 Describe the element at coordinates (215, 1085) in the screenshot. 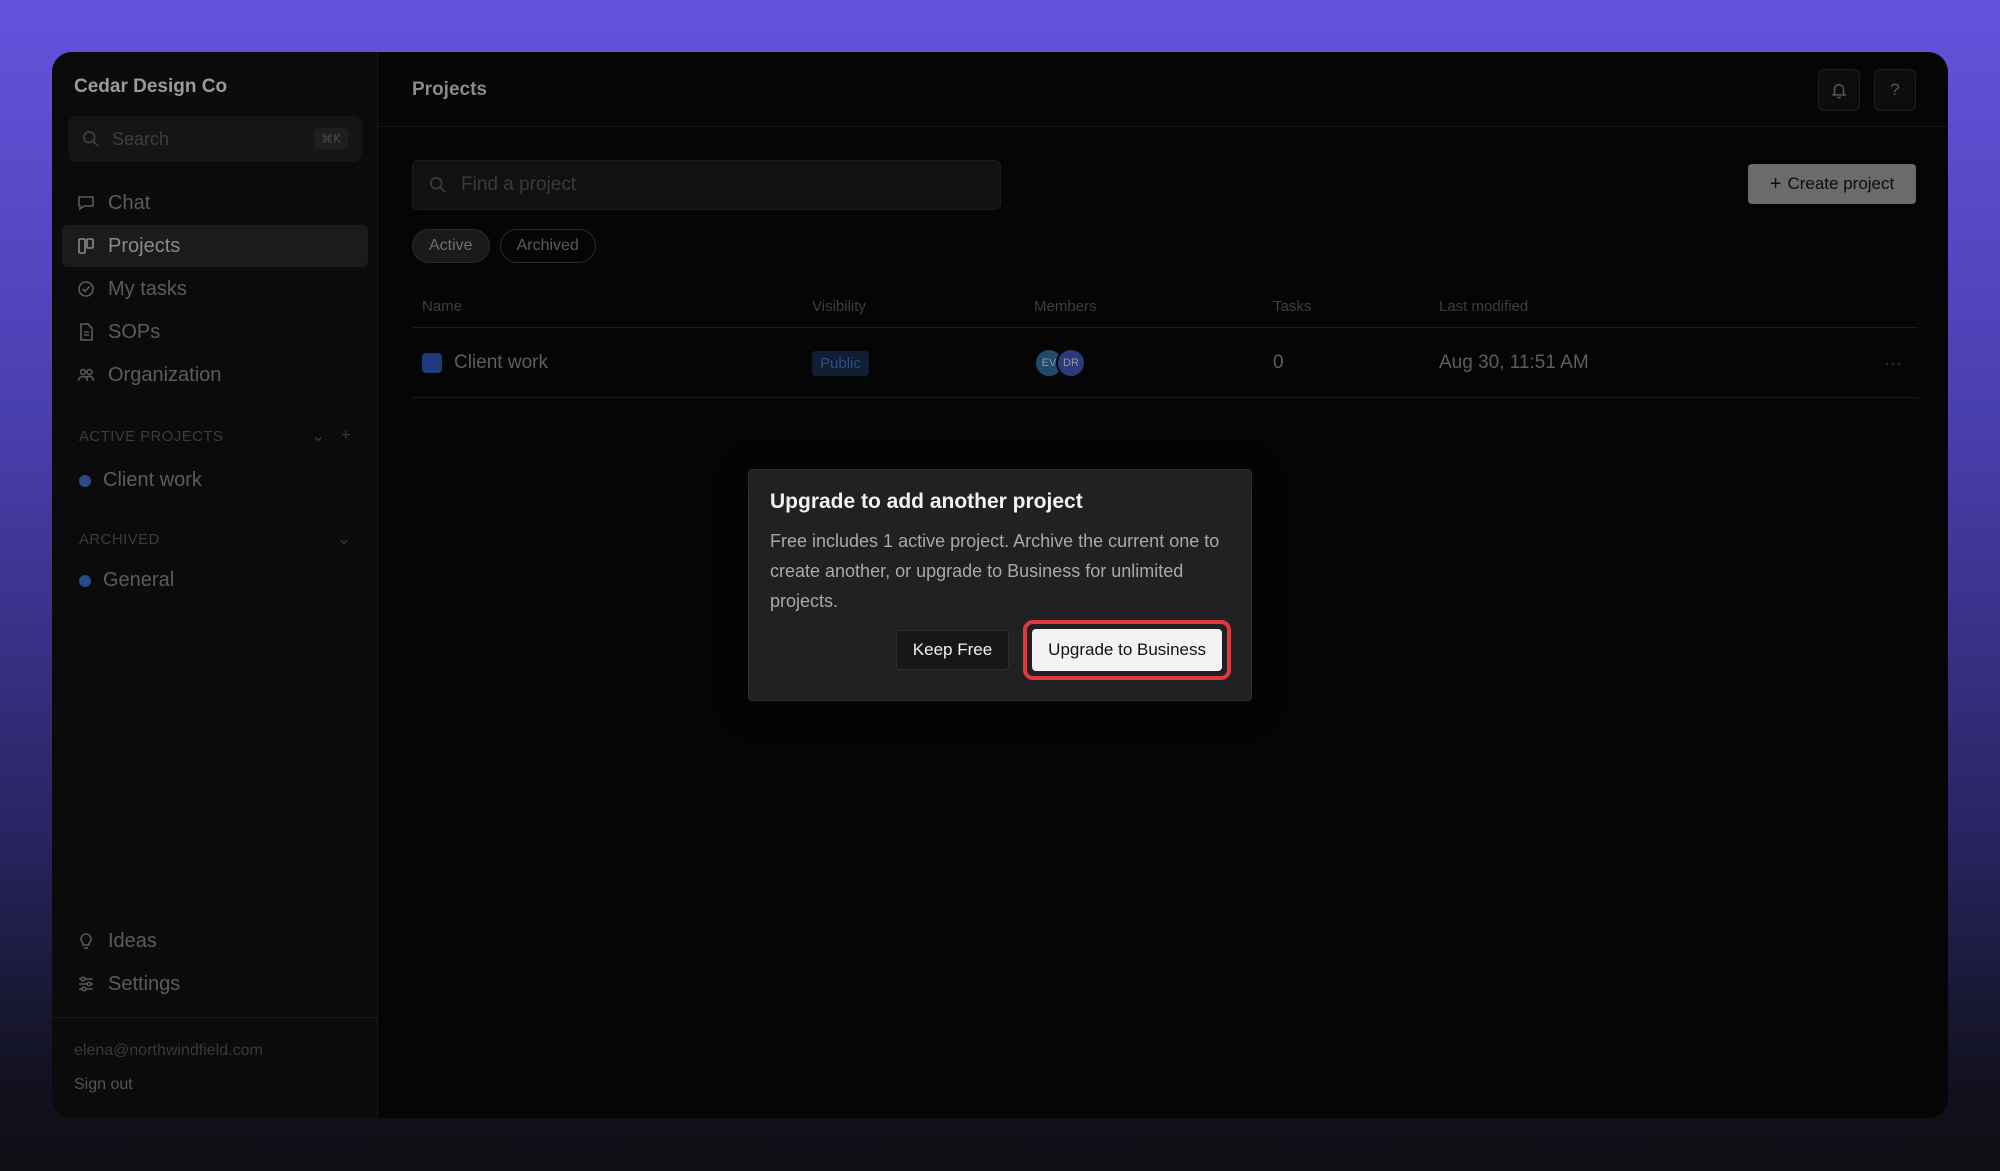

I see `sign-out-link: Sign out` at that location.